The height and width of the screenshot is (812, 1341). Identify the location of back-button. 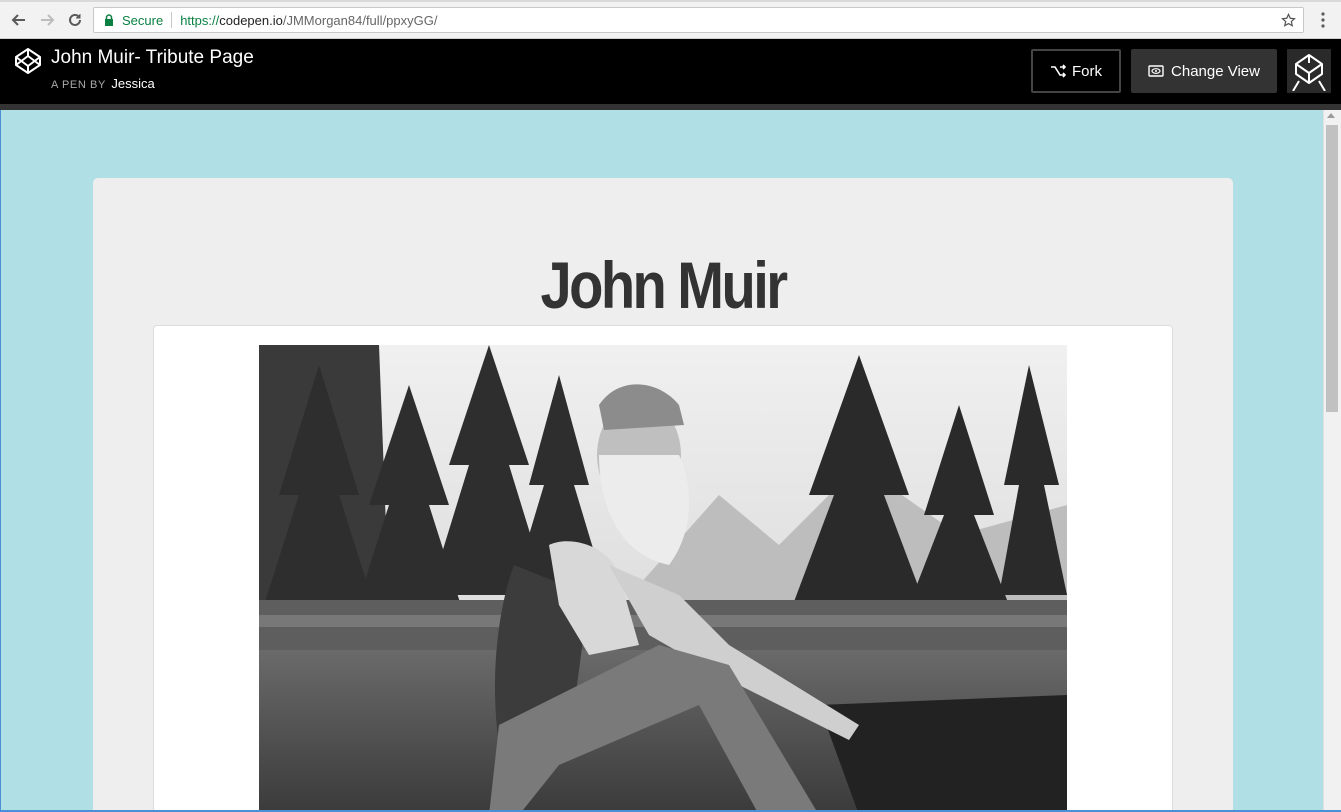
(19, 20).